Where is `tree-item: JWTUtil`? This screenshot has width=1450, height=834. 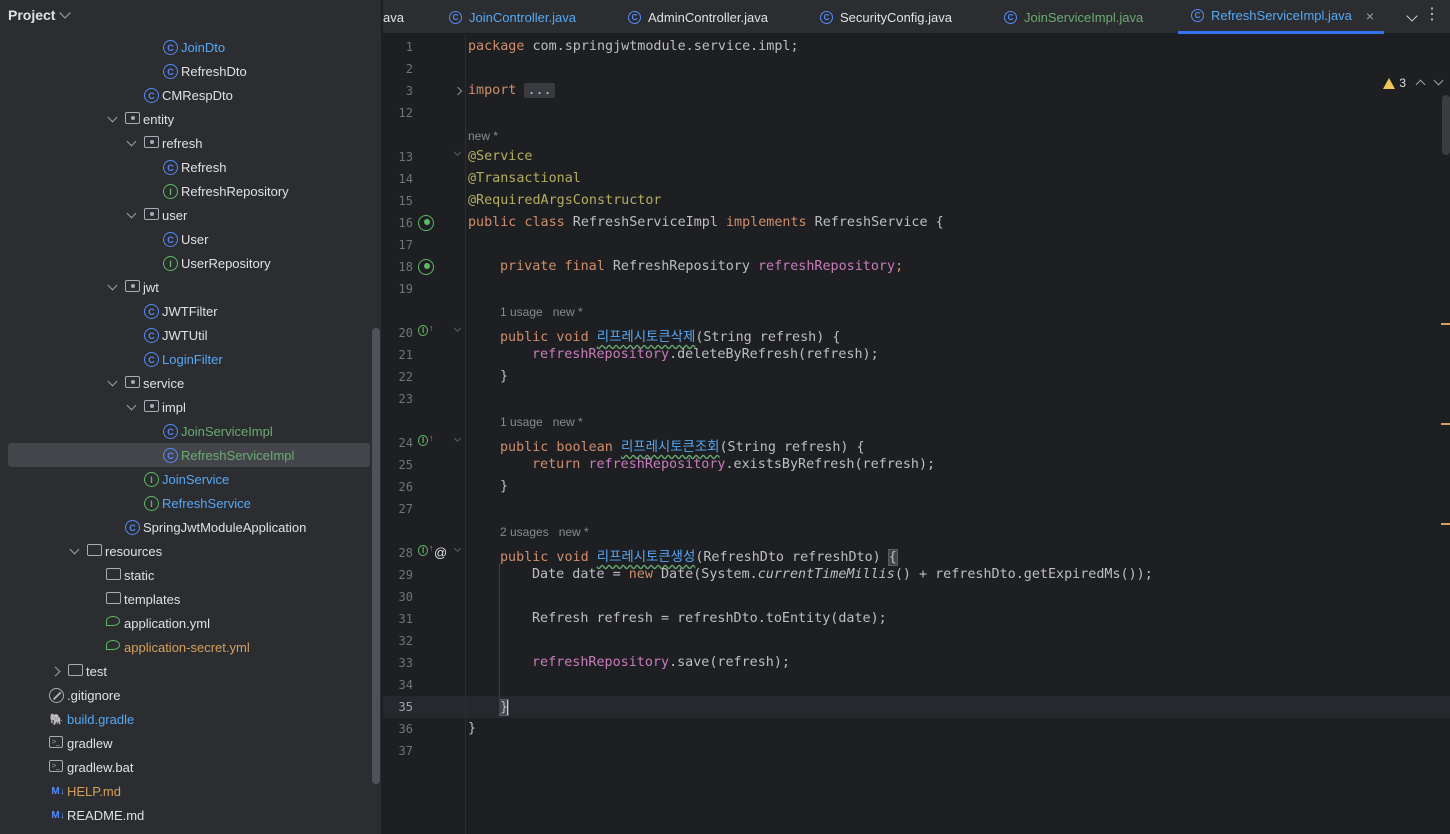
tree-item: JWTUtil is located at coordinates (186, 335).